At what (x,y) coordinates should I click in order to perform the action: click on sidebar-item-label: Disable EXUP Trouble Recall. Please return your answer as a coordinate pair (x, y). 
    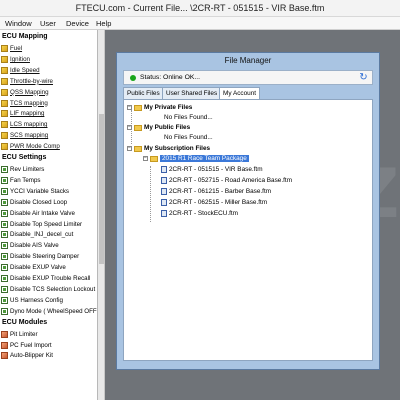
    Looking at the image, I should click on (50, 278).